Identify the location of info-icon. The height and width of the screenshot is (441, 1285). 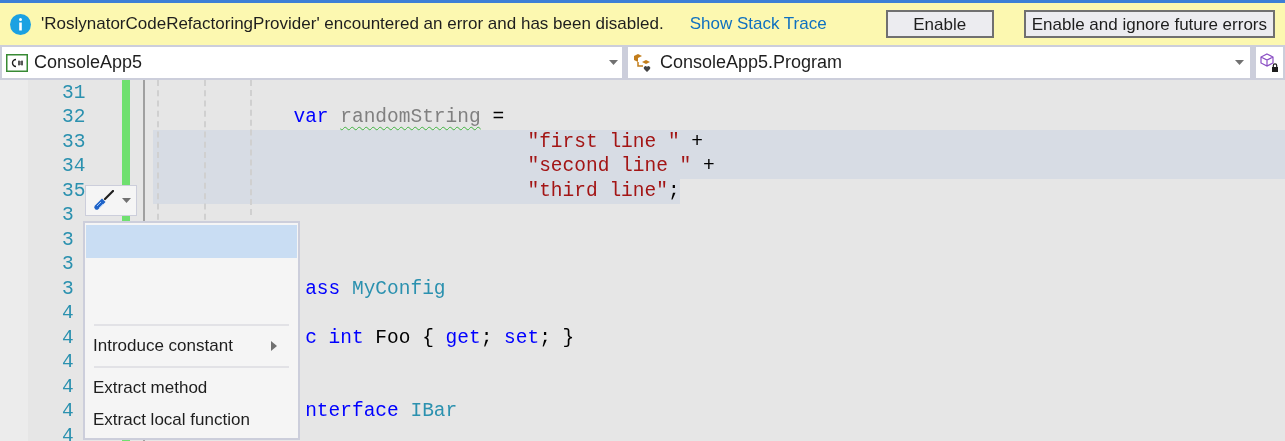
(20, 24).